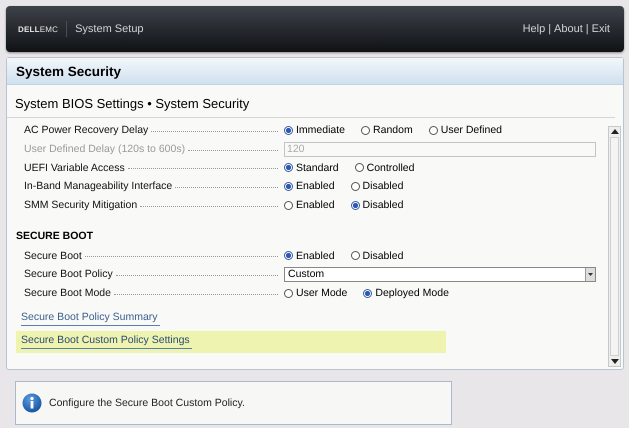 This screenshot has width=629, height=428. Describe the element at coordinates (465, 130) in the screenshot. I see `radio-option: User Defined` at that location.